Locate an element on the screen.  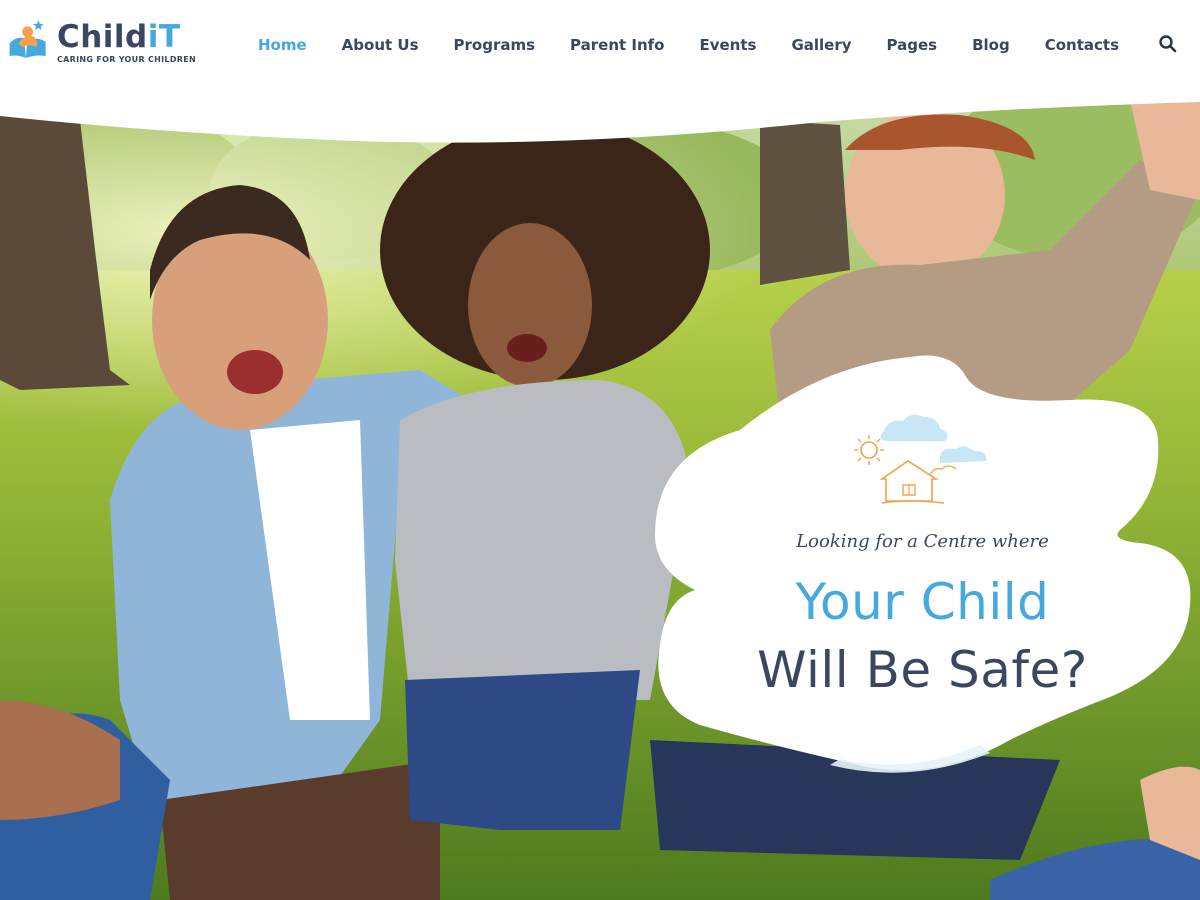
brand-logo: ChildiT CARING FOR YOUR CHILDREN is located at coordinates (101, 42).